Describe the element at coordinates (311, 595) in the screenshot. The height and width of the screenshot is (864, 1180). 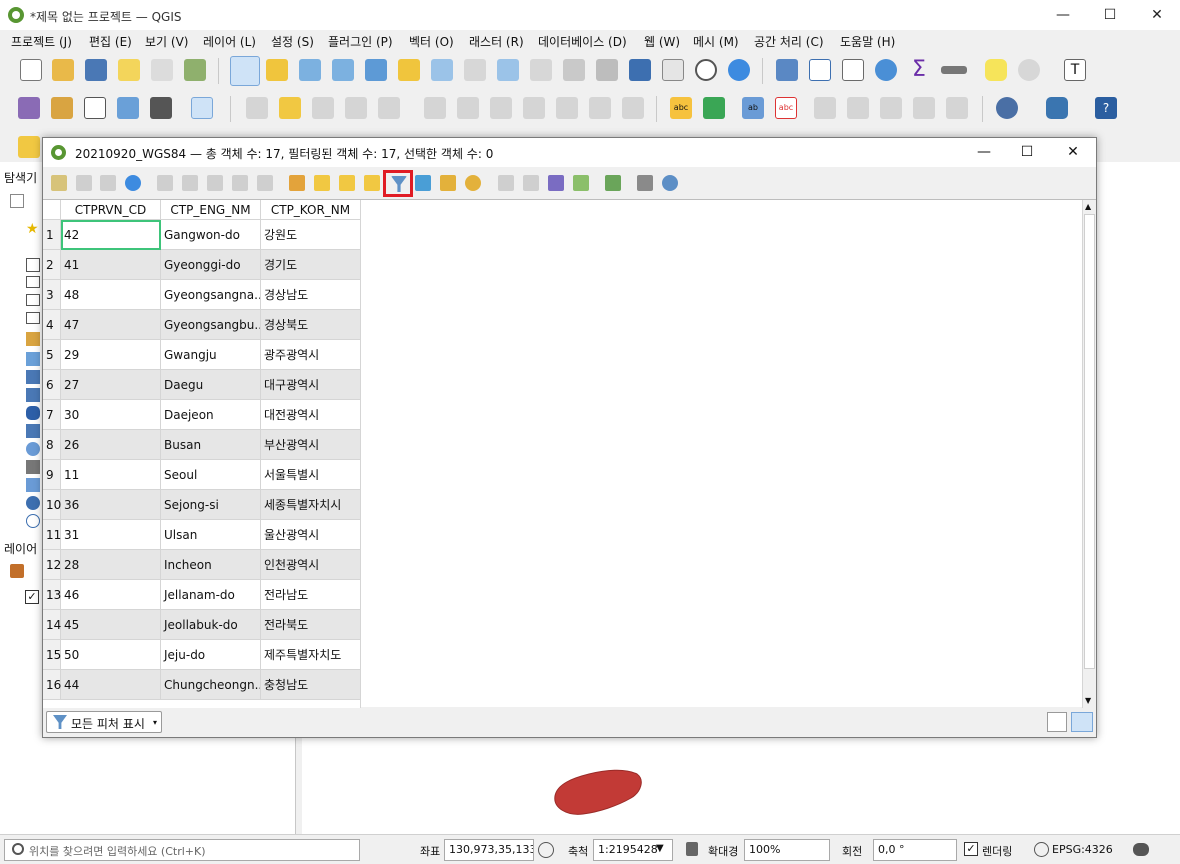
I see `table-cell: 전라남도` at that location.